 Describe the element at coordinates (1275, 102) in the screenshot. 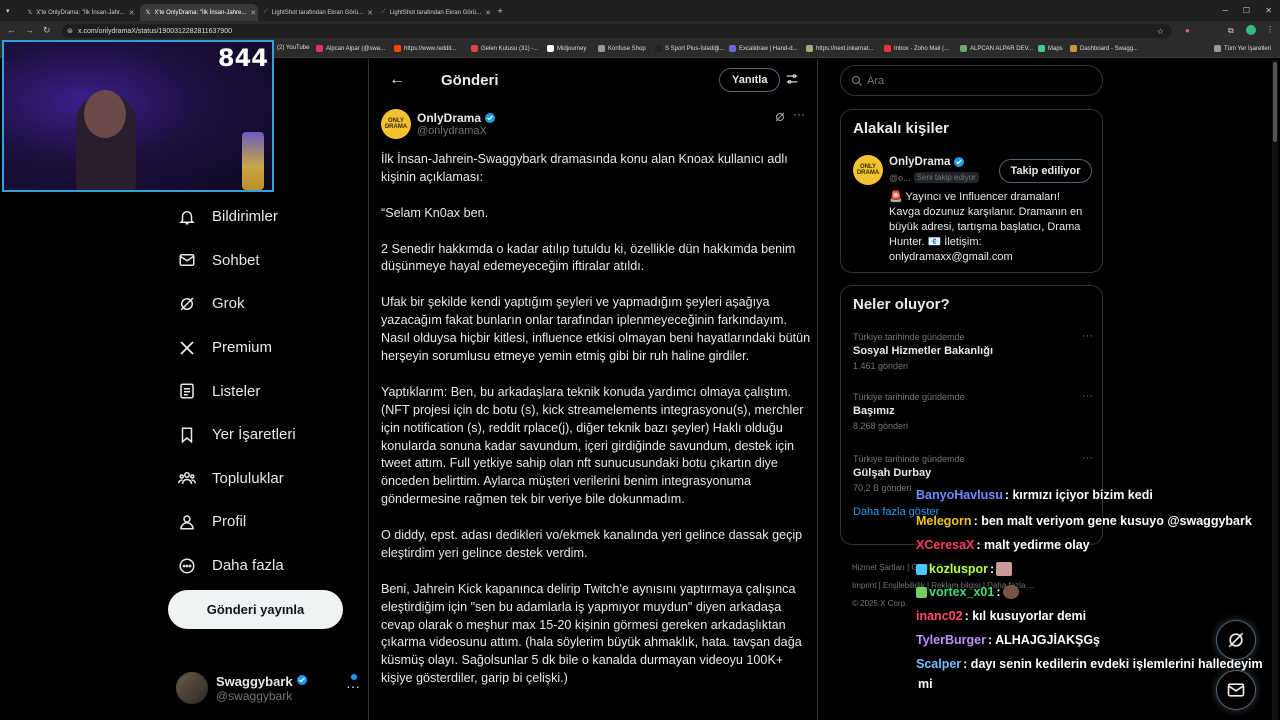

I see `scrollbar-thumb` at that location.